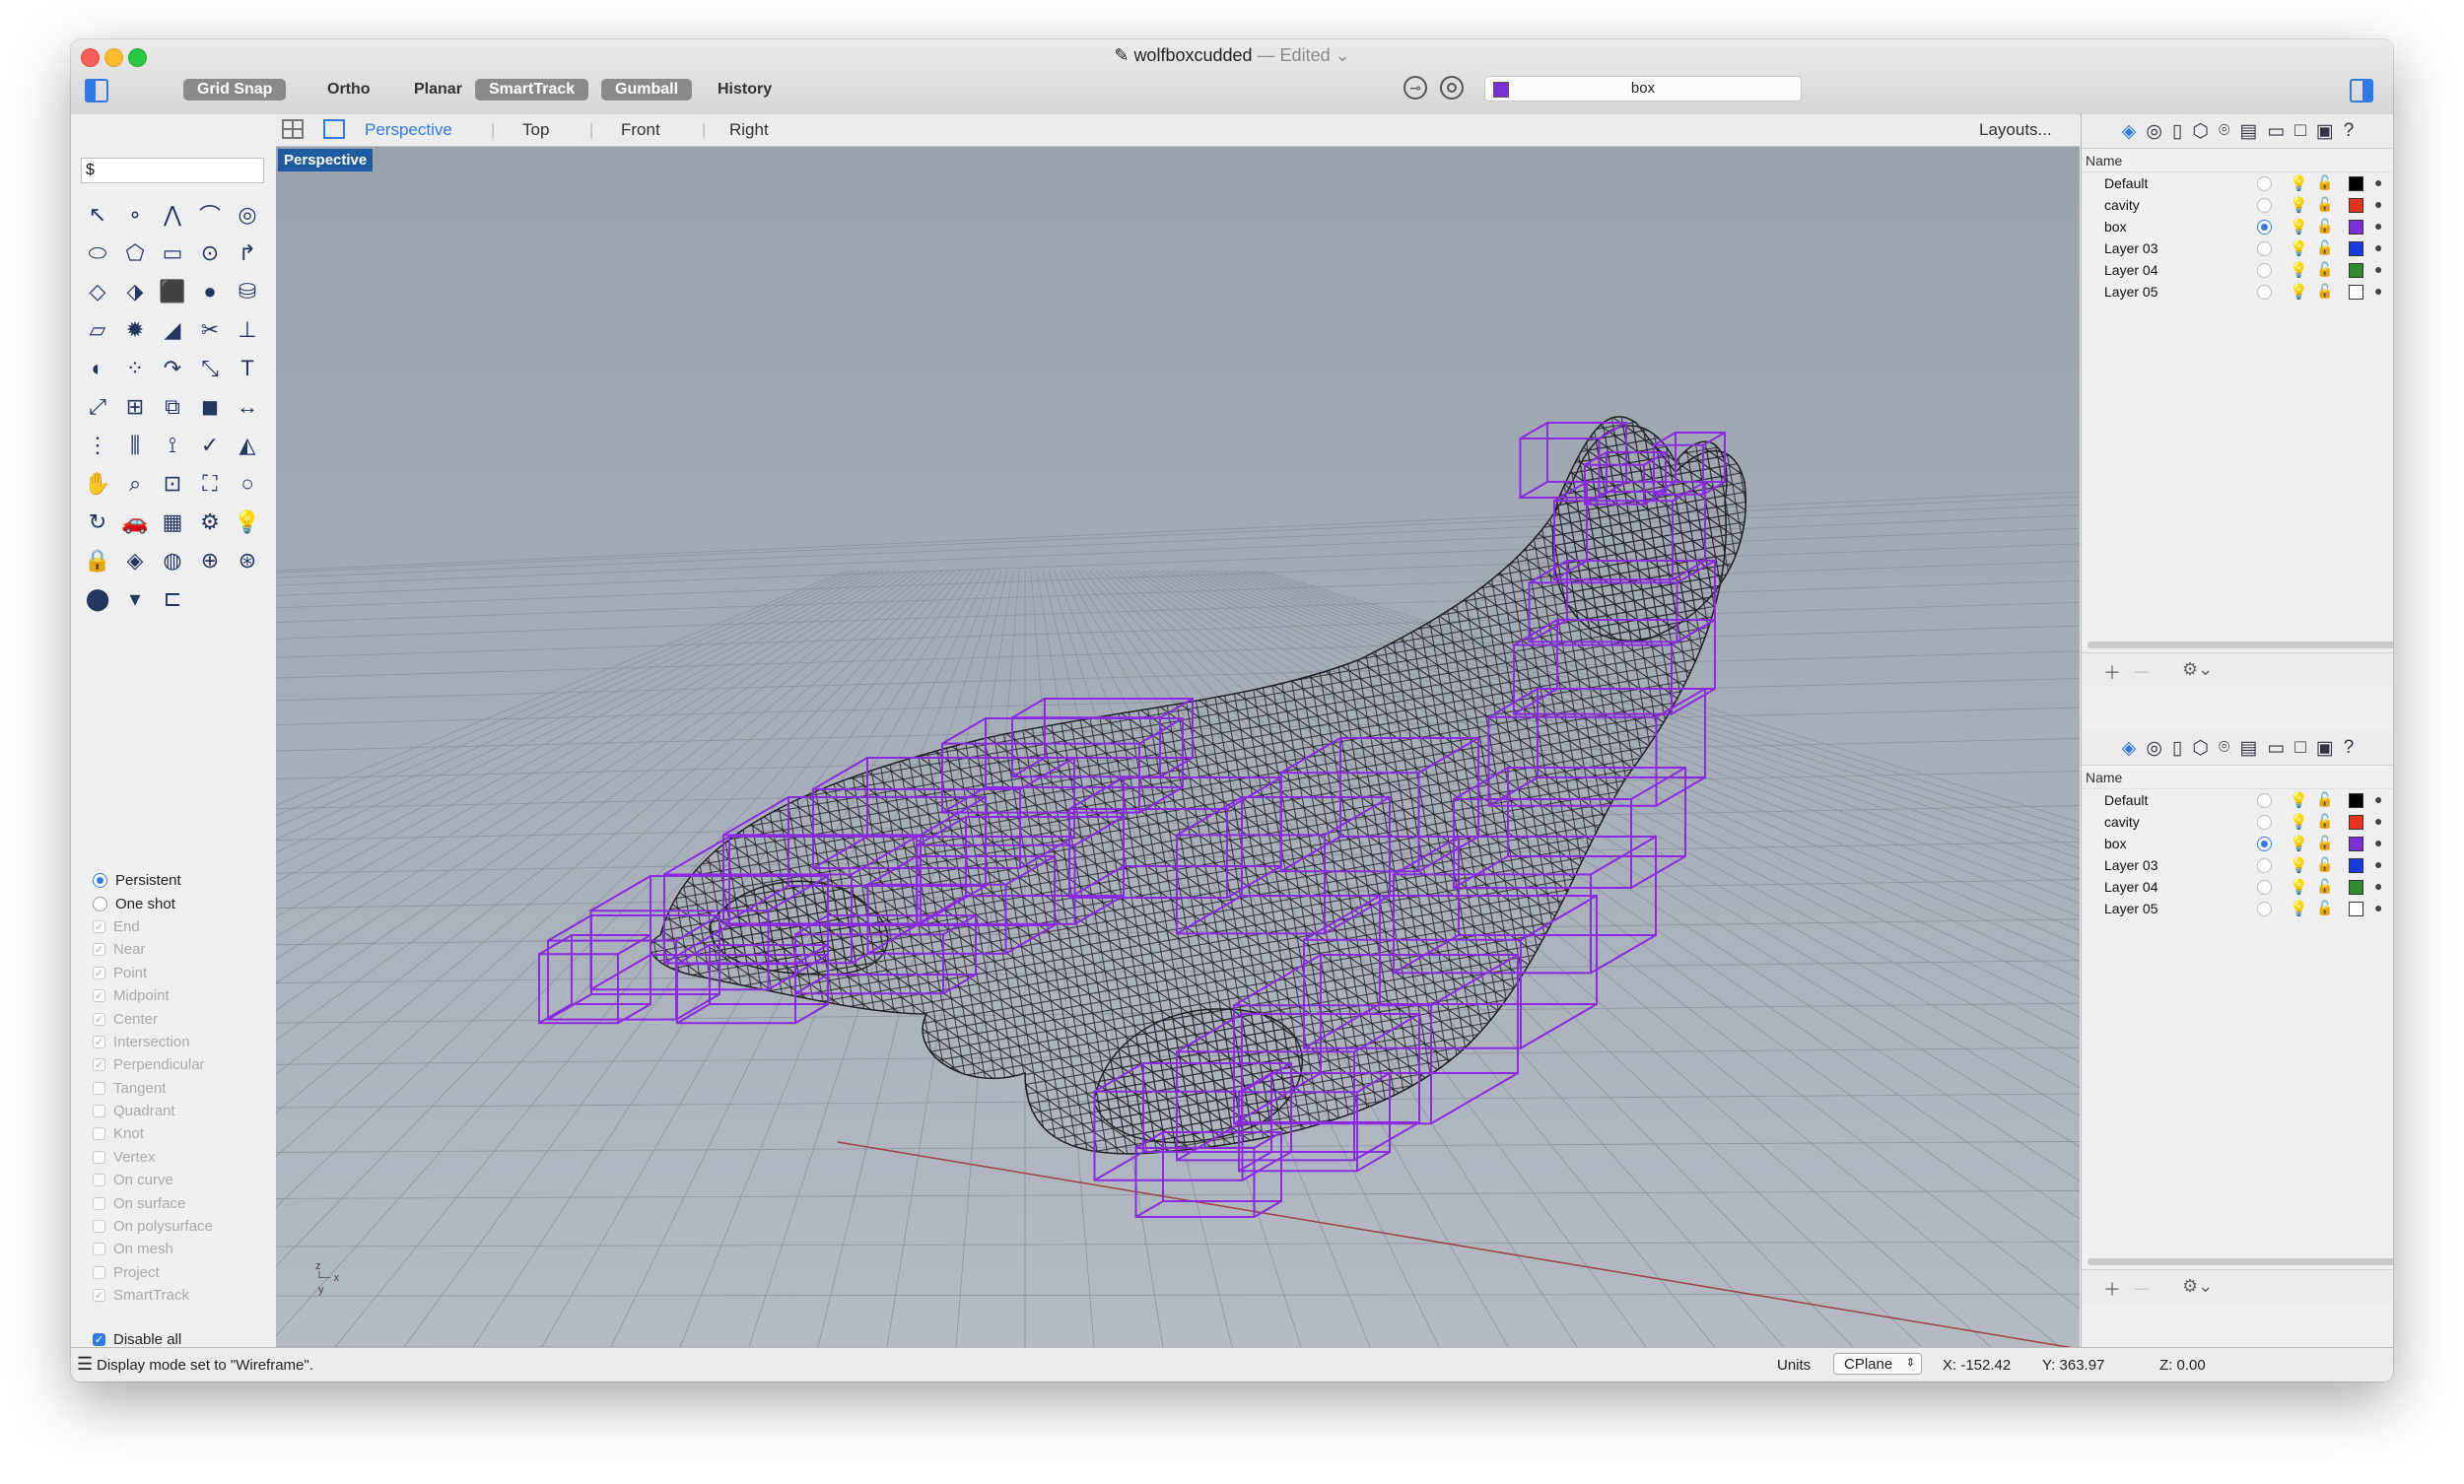 This screenshot has width=2464, height=1484. What do you see at coordinates (247, 522) in the screenshot?
I see `light-bulb-icon: 💡` at bounding box center [247, 522].